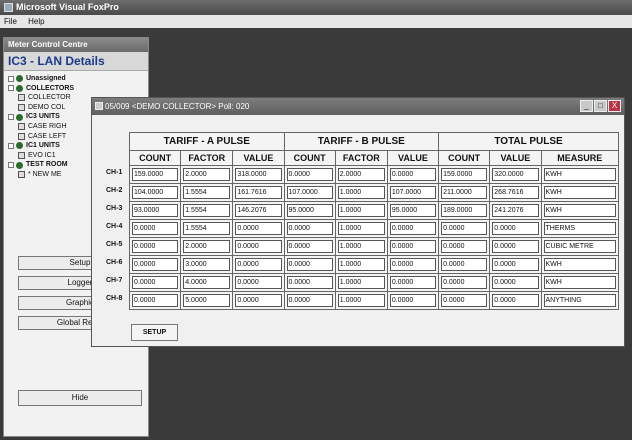 The width and height of the screenshot is (632, 440). I want to click on value-field: 320.0000, so click(515, 174).